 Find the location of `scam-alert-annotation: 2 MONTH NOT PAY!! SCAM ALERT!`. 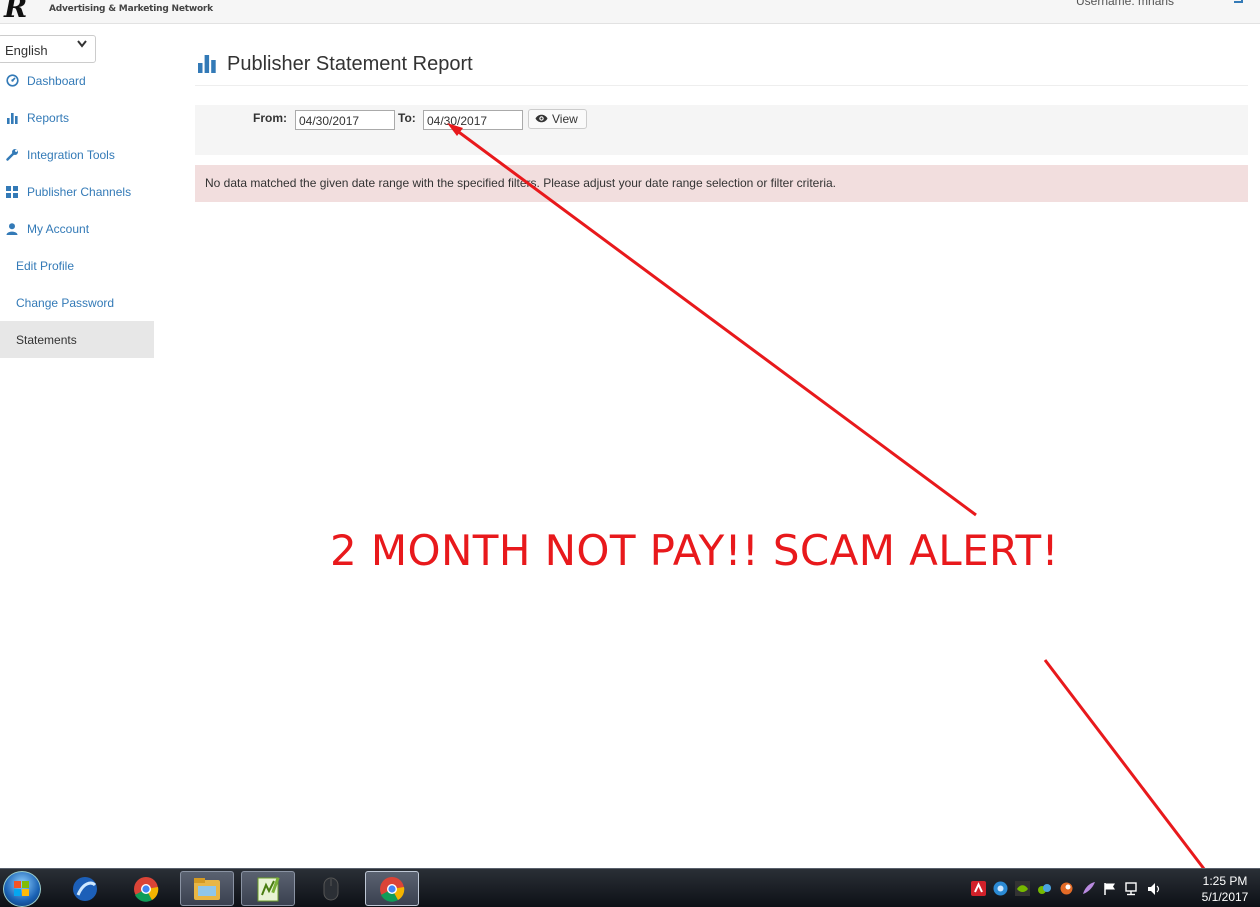

scam-alert-annotation: 2 MONTH NOT PAY!! SCAM ALERT! is located at coordinates (694, 550).